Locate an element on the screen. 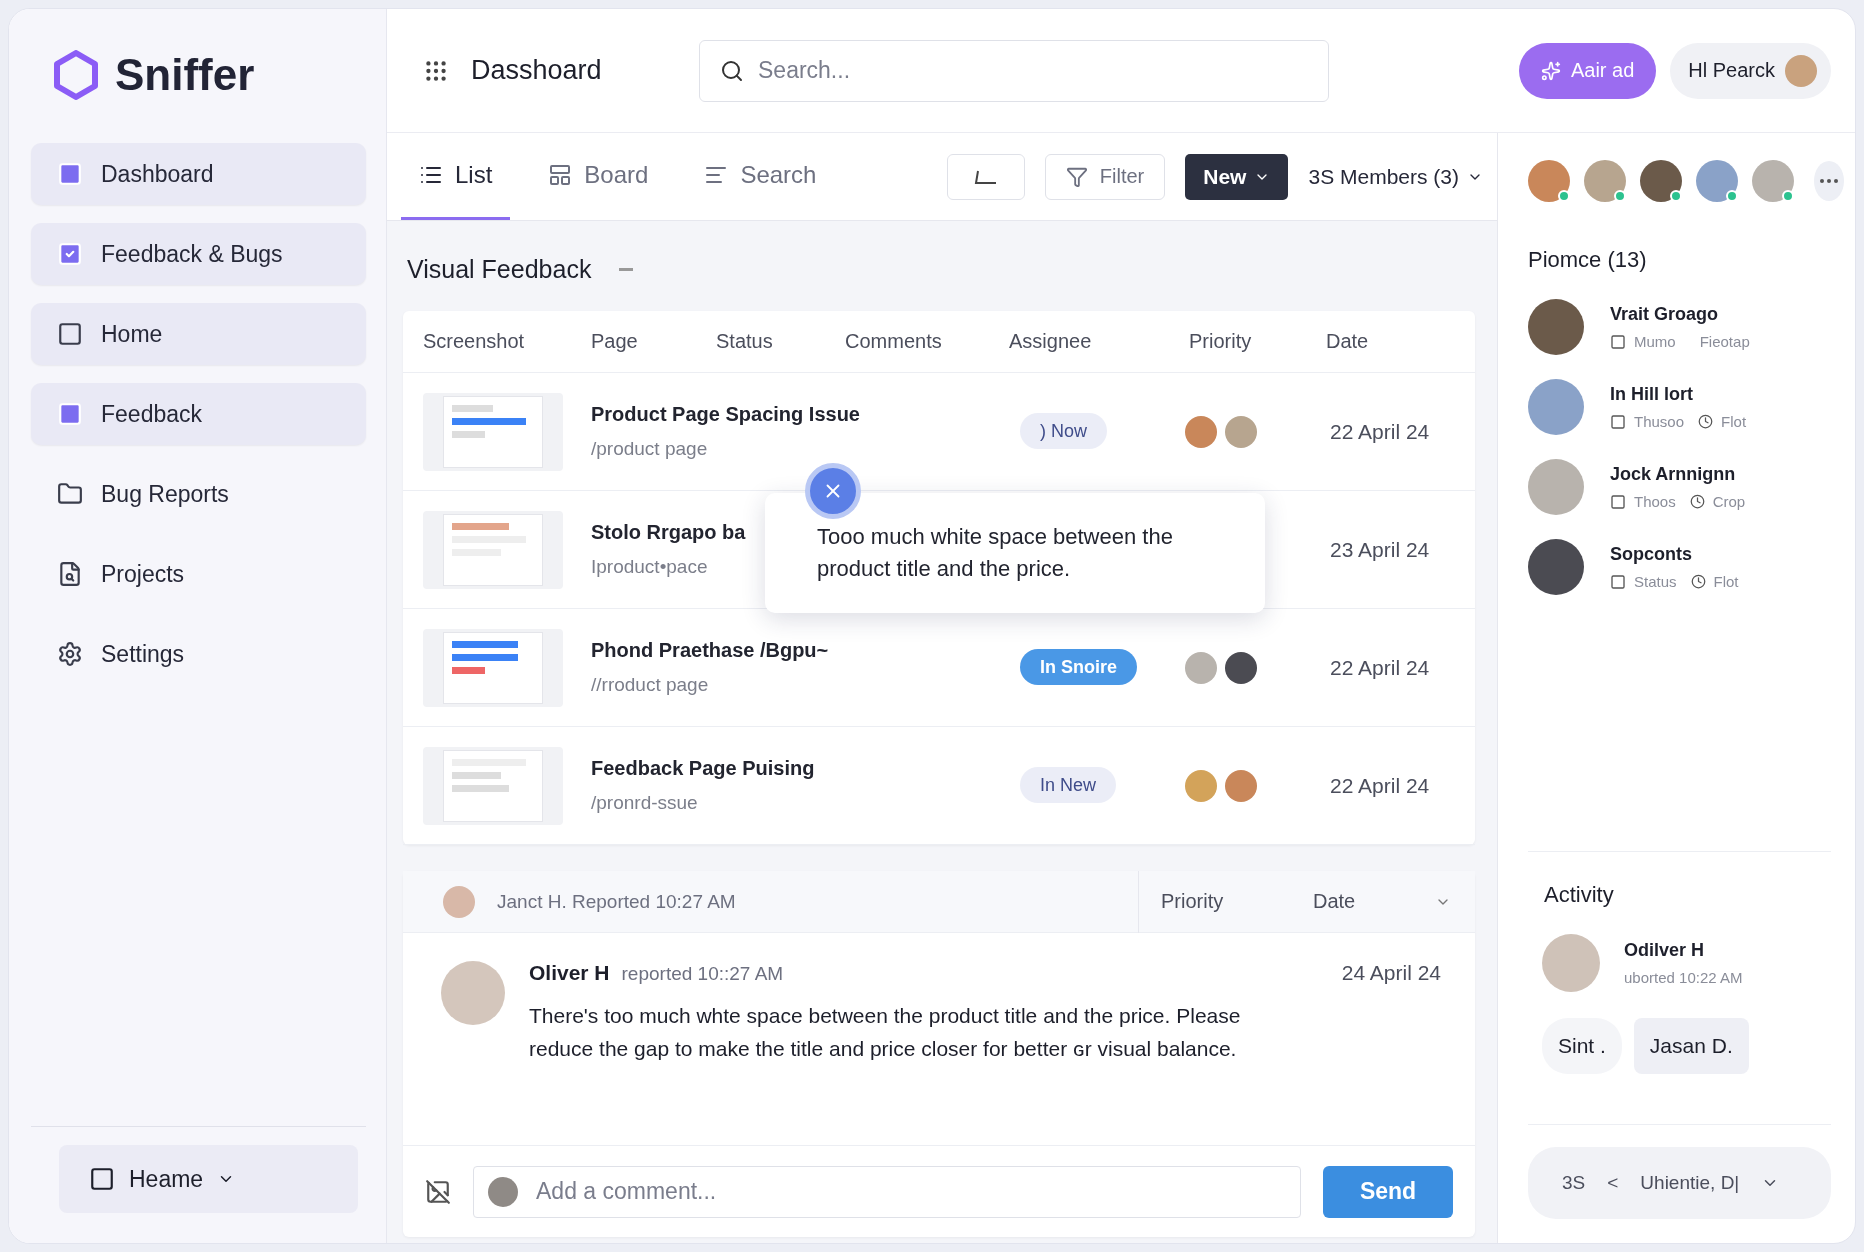 Image resolution: width=1864 pixels, height=1252 pixels. row-path: /product page is located at coordinates (649, 449).